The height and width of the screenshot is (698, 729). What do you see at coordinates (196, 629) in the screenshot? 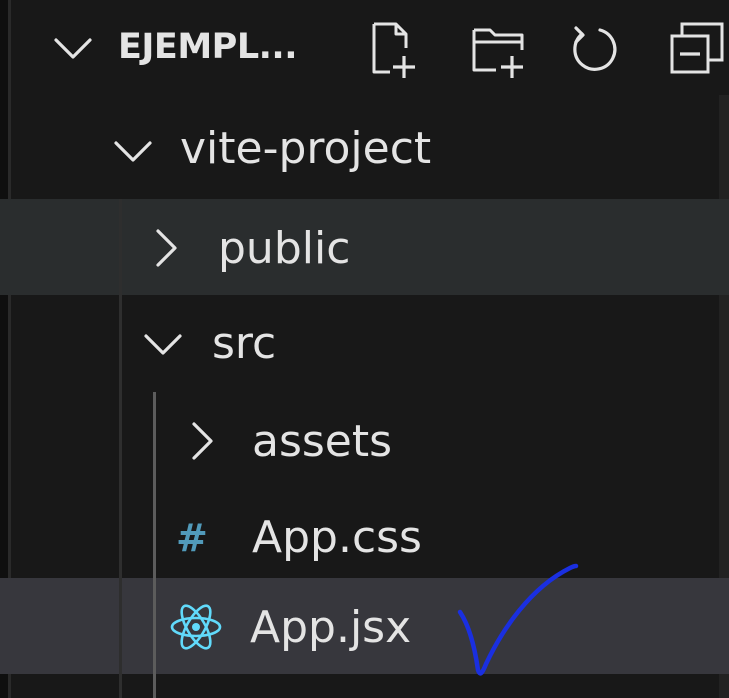
I see `react-icon` at bounding box center [196, 629].